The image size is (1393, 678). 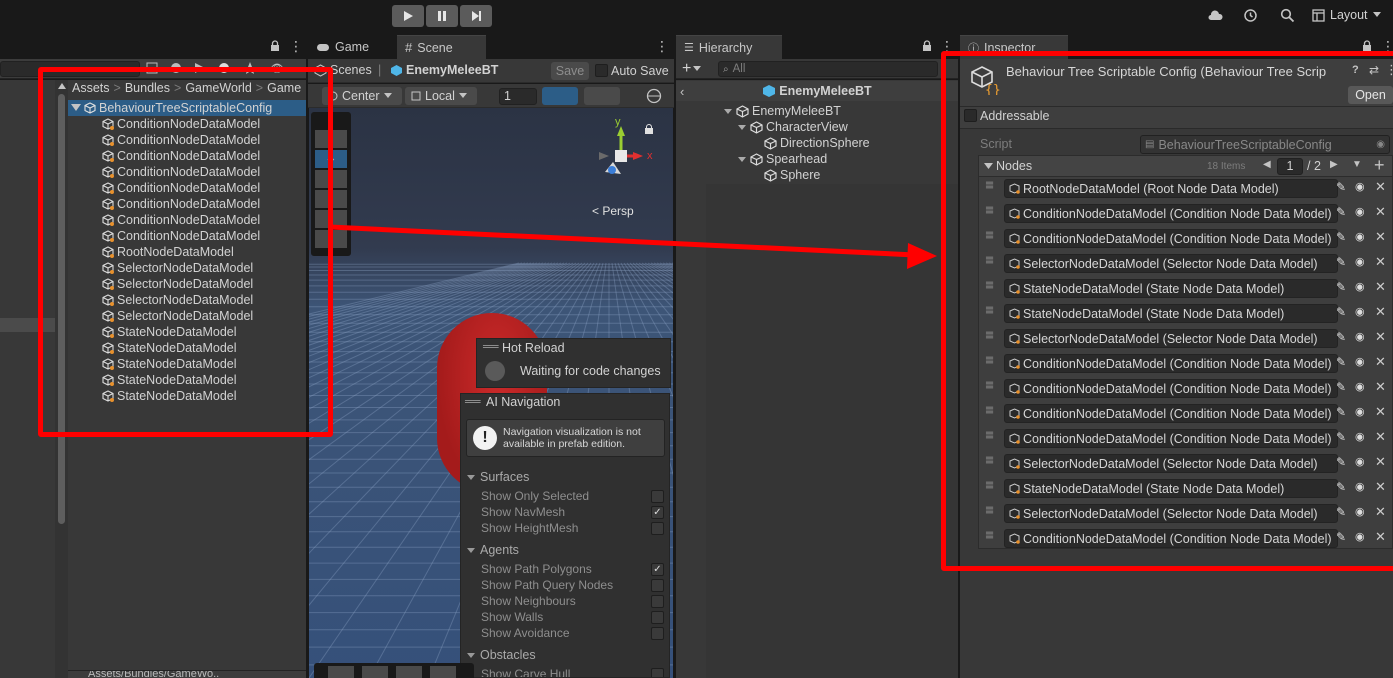 I want to click on hierarchy-item: CharacterView, so click(x=793, y=127).